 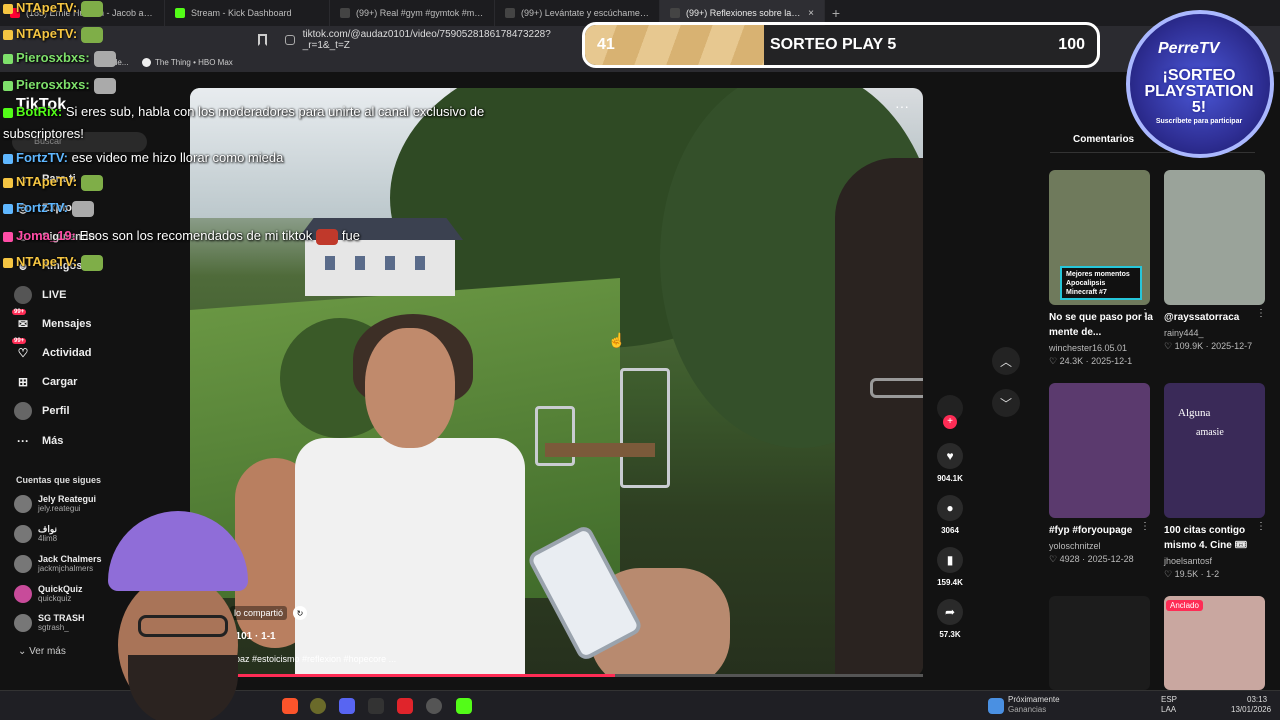 I want to click on previous-video-button: ︿, so click(x=1006, y=361).